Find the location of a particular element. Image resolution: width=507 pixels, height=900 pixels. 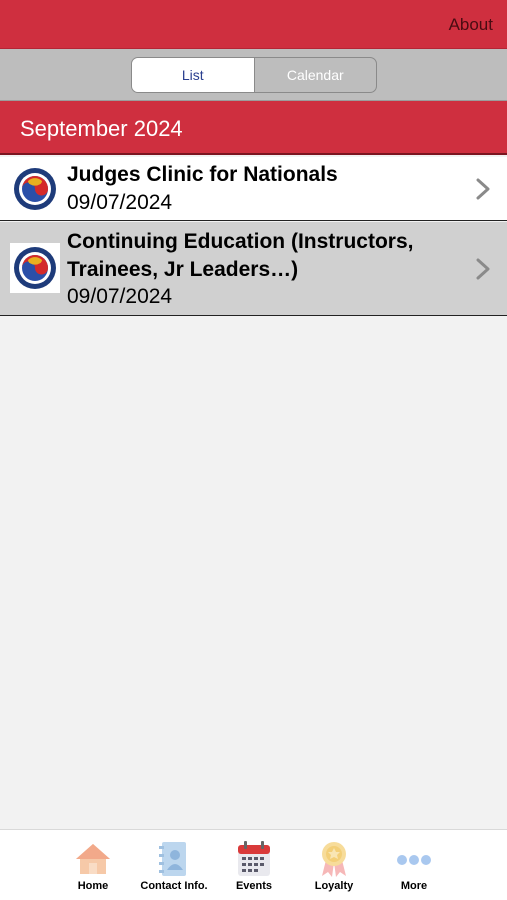

top-bar: About is located at coordinates (253, 24).